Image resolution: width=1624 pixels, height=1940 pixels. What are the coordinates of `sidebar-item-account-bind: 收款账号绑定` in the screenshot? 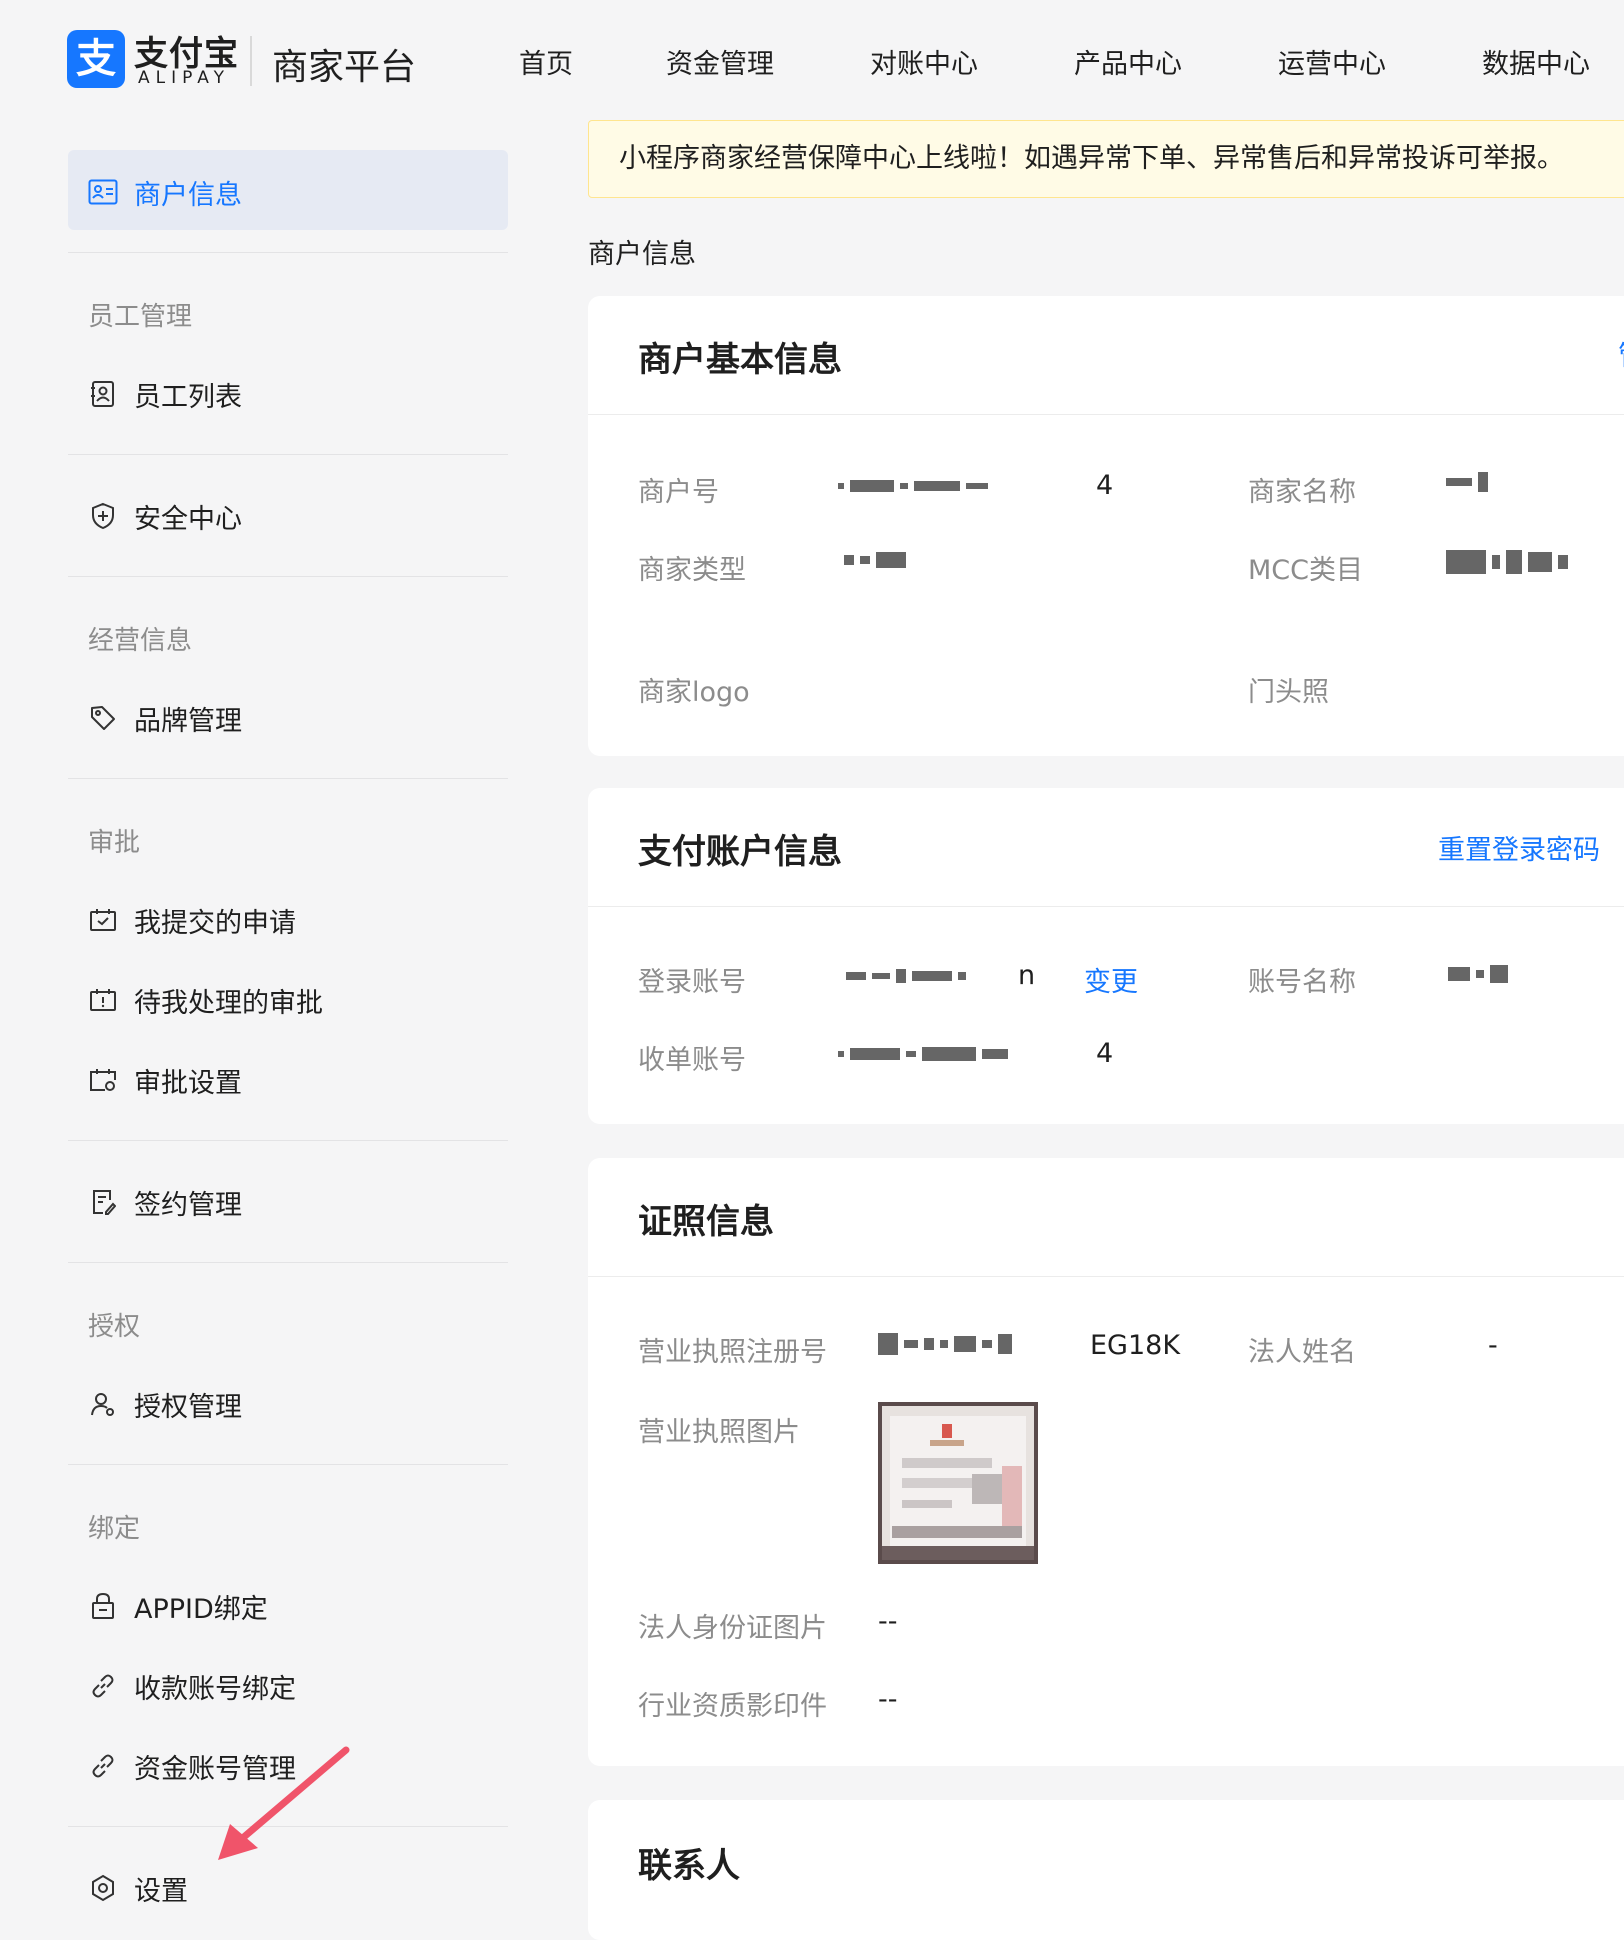 It's located at (192, 1686).